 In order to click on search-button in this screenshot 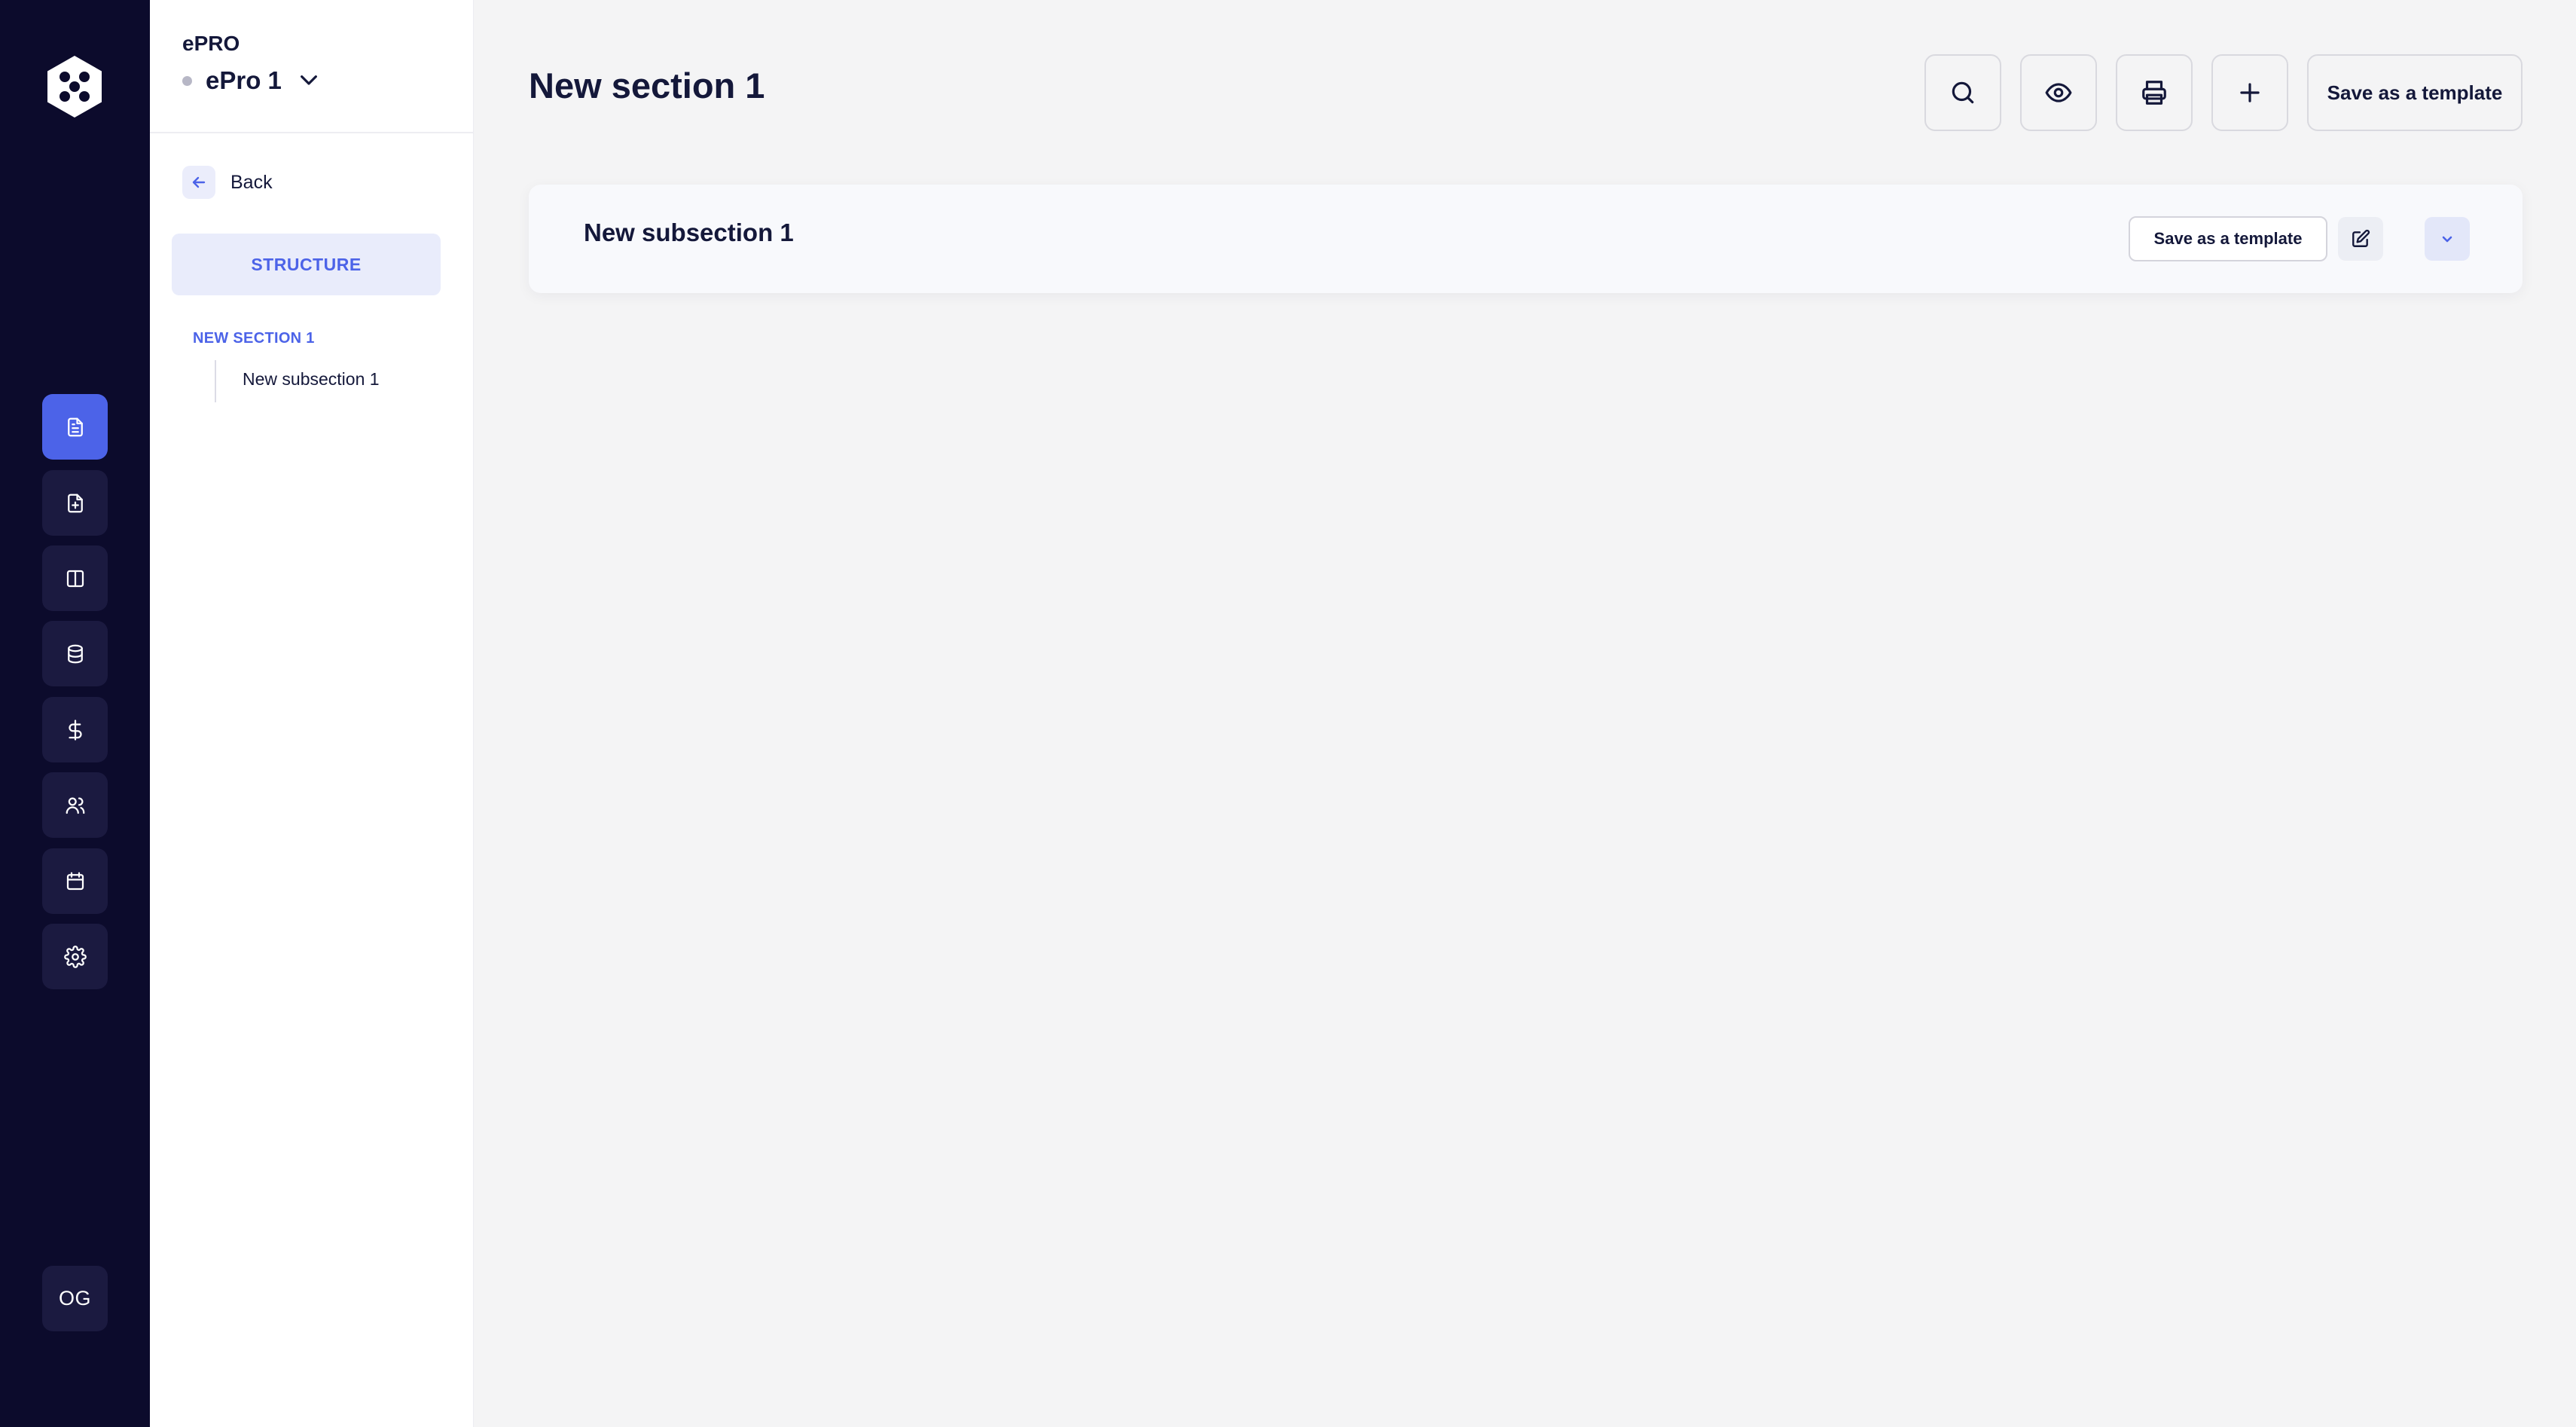, I will do `click(1963, 92)`.